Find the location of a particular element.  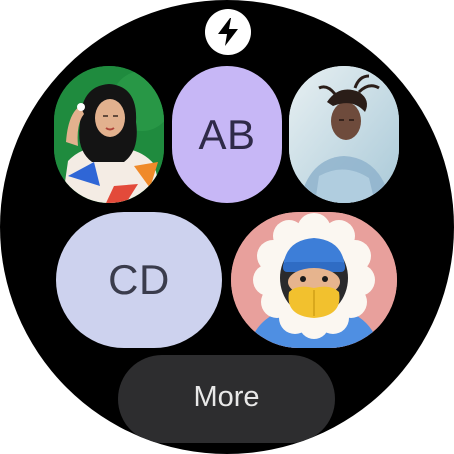

top-quick-action is located at coordinates (228, 32).